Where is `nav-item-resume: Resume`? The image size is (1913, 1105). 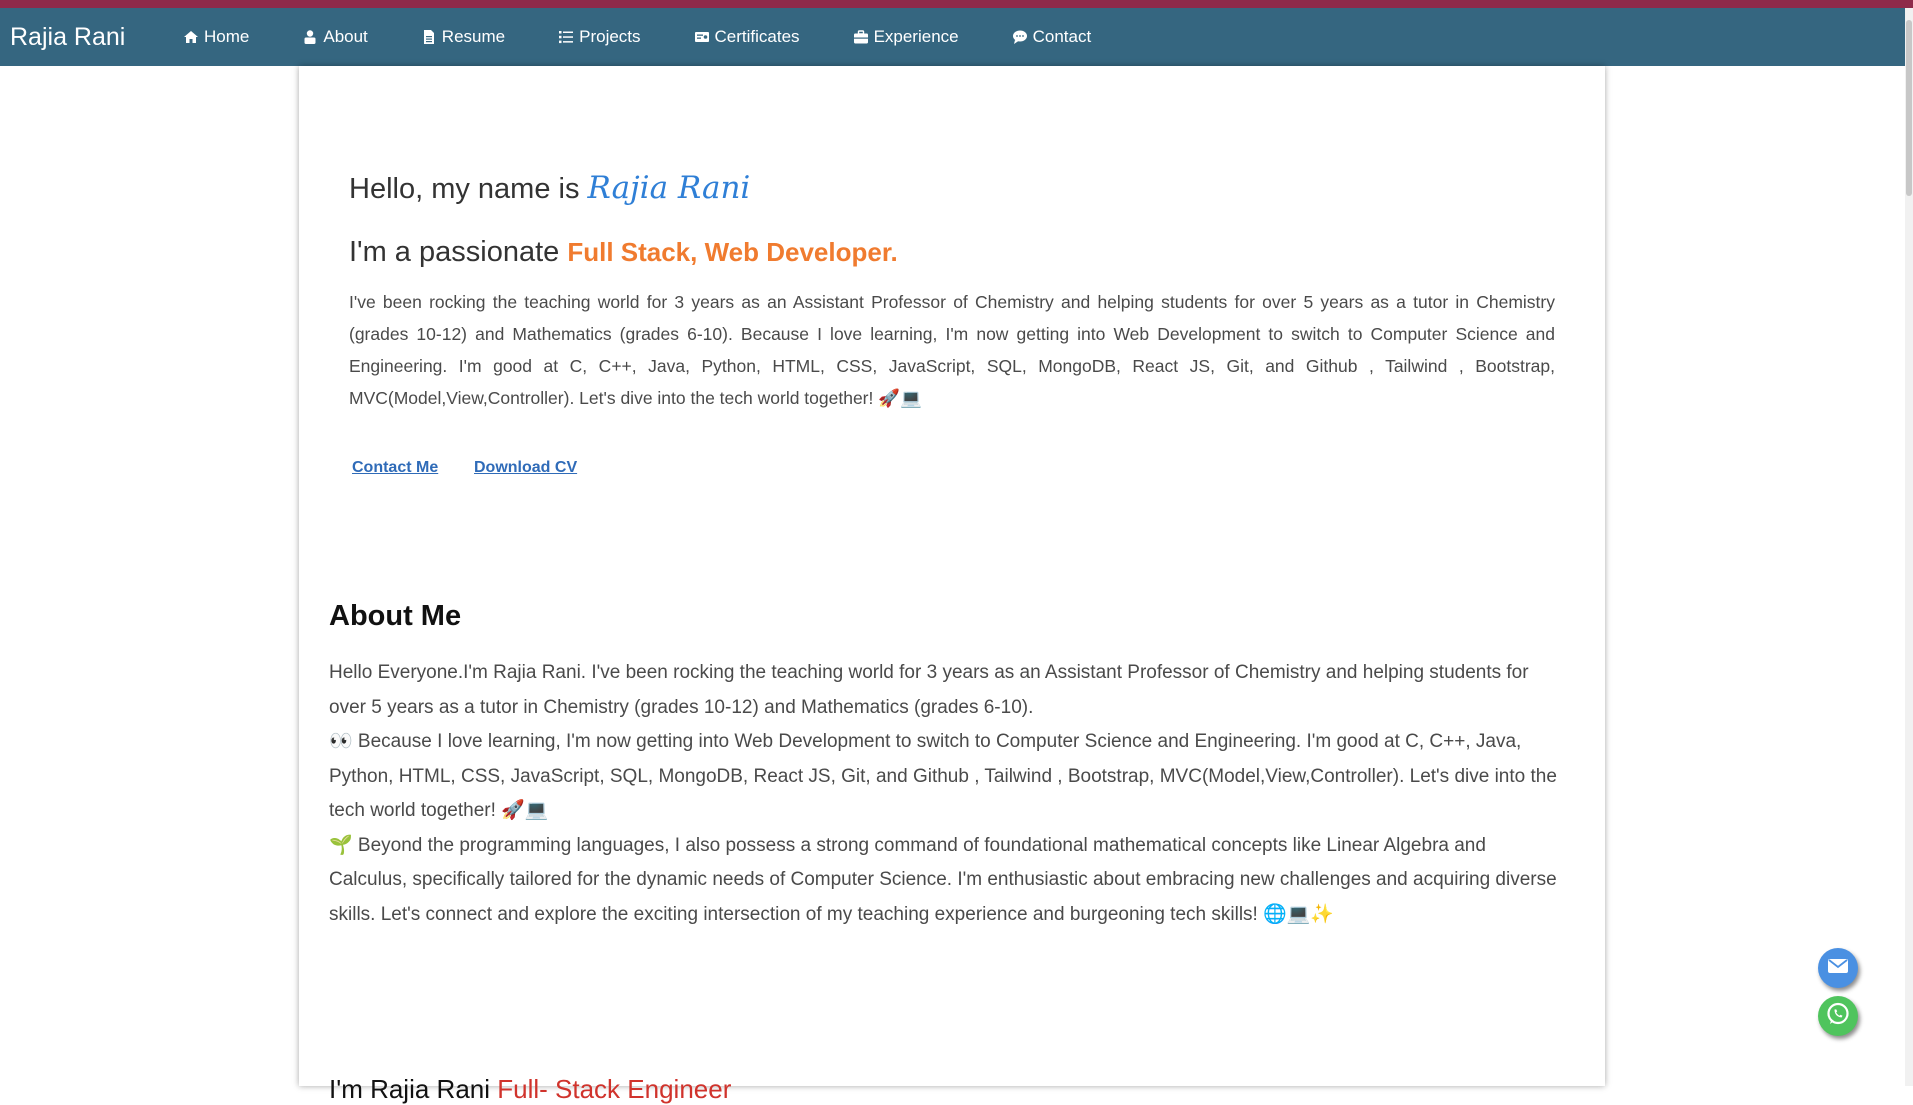
nav-item-resume: Resume is located at coordinates (463, 37).